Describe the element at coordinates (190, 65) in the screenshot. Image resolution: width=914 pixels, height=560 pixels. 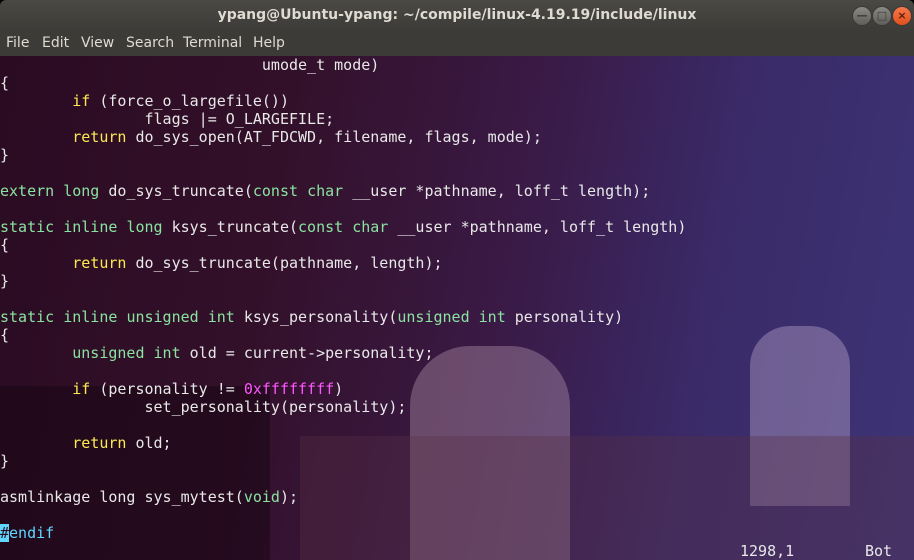
I see `code-token: umode_t mode)` at that location.